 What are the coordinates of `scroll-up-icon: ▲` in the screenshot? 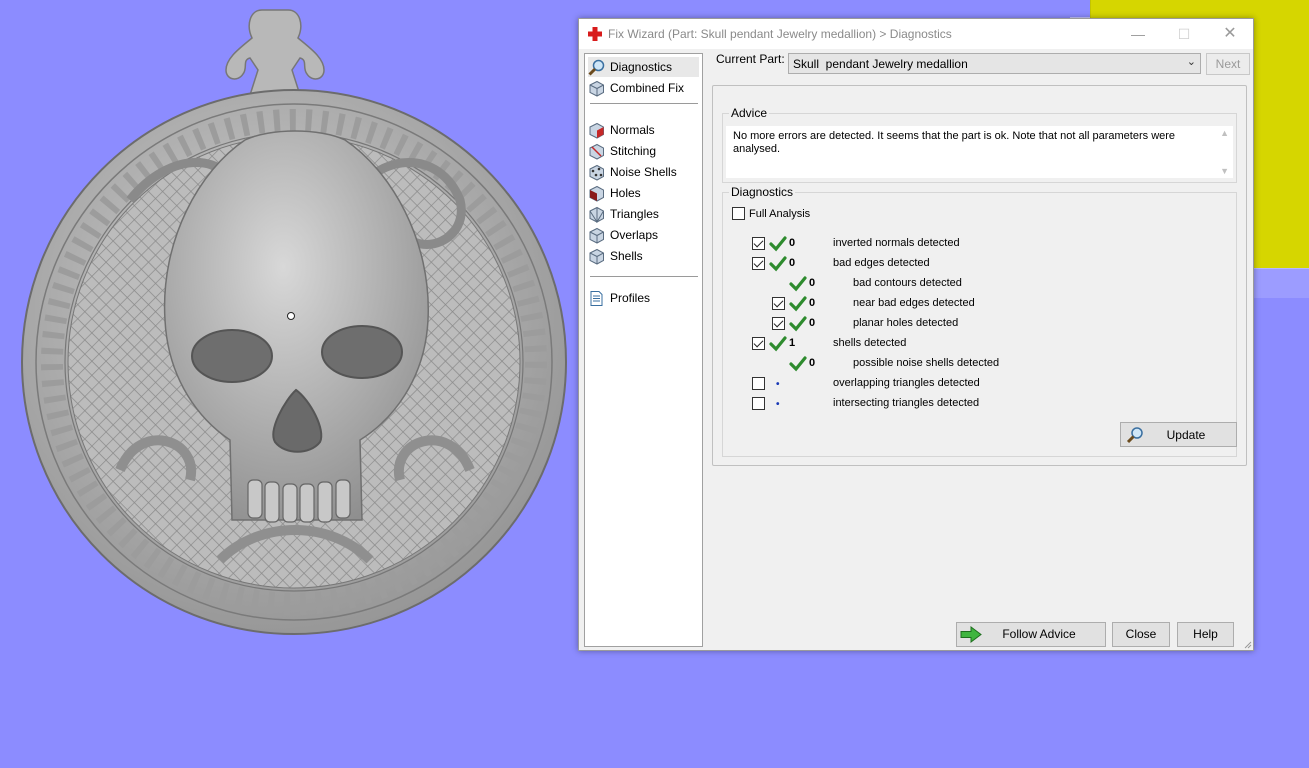 It's located at (1224, 133).